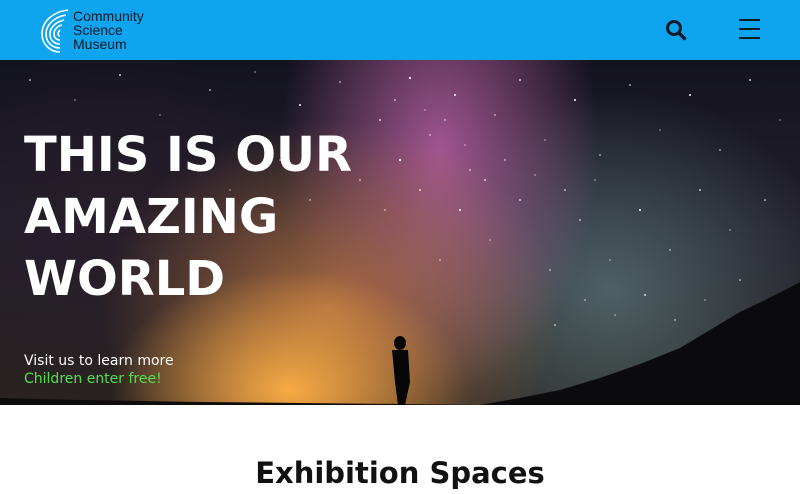 The image size is (800, 494). What do you see at coordinates (55, 31) in the screenshot?
I see `spiral-logo-icon` at bounding box center [55, 31].